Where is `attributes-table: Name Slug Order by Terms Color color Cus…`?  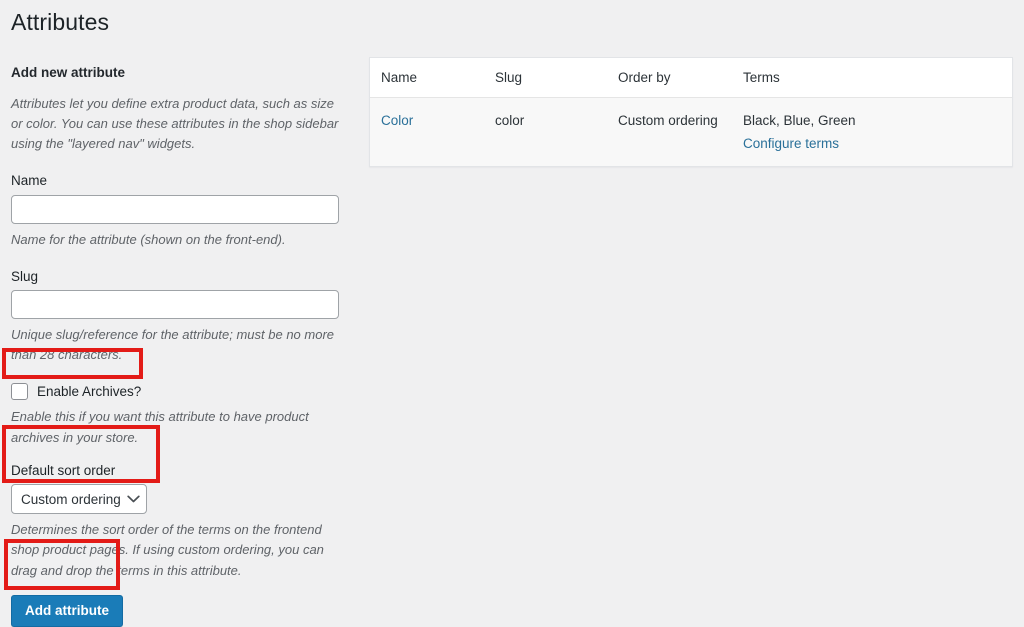 attributes-table: Name Slug Order by Terms Color color Cus… is located at coordinates (691, 112).